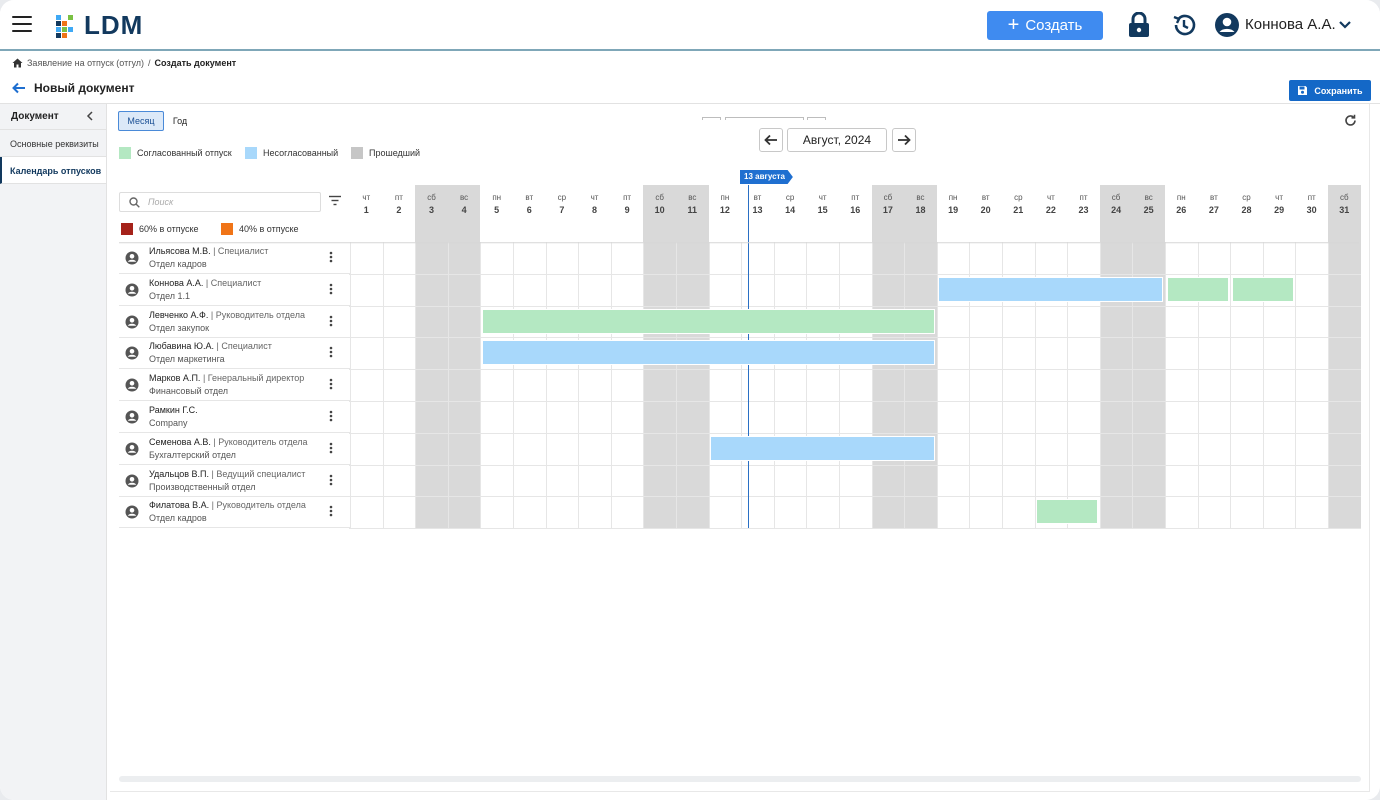  Describe the element at coordinates (385, 153) in the screenshot. I see `legend-past: Прошедший` at that location.